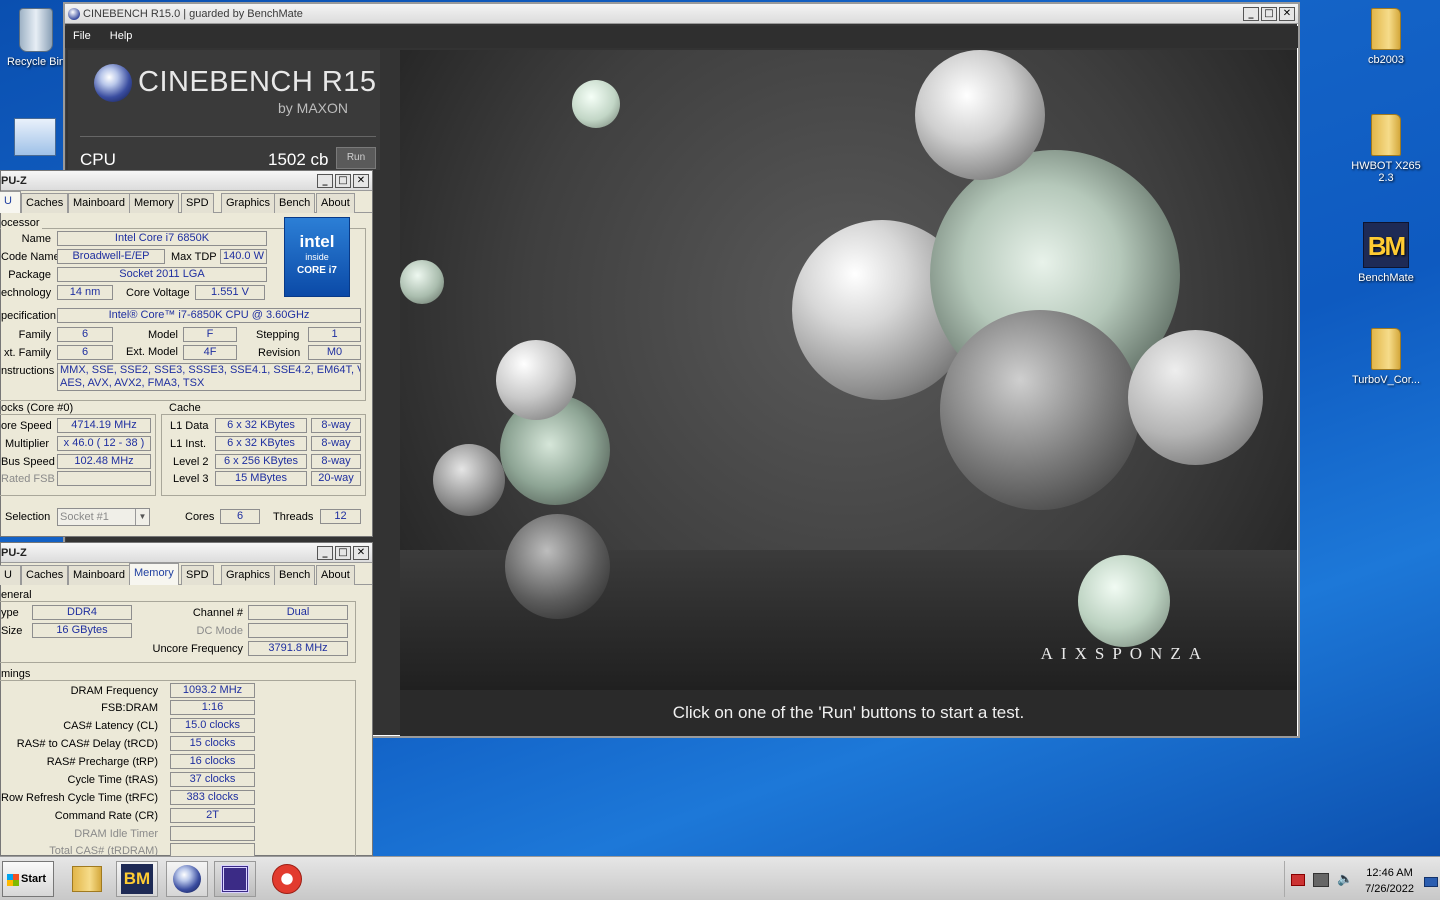 The width and height of the screenshot is (1440, 900). Describe the element at coordinates (163, 335) in the screenshot. I see `model-label: Model` at that location.